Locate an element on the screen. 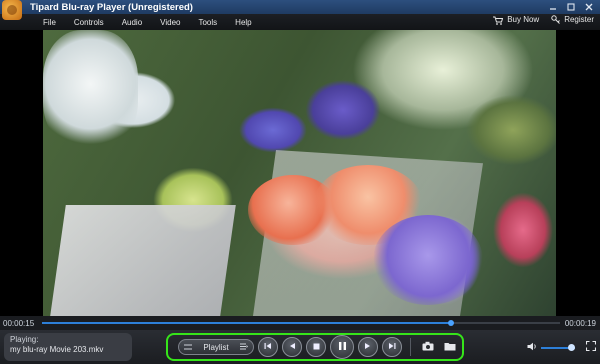 The image size is (600, 364). register-label: Register is located at coordinates (579, 19).